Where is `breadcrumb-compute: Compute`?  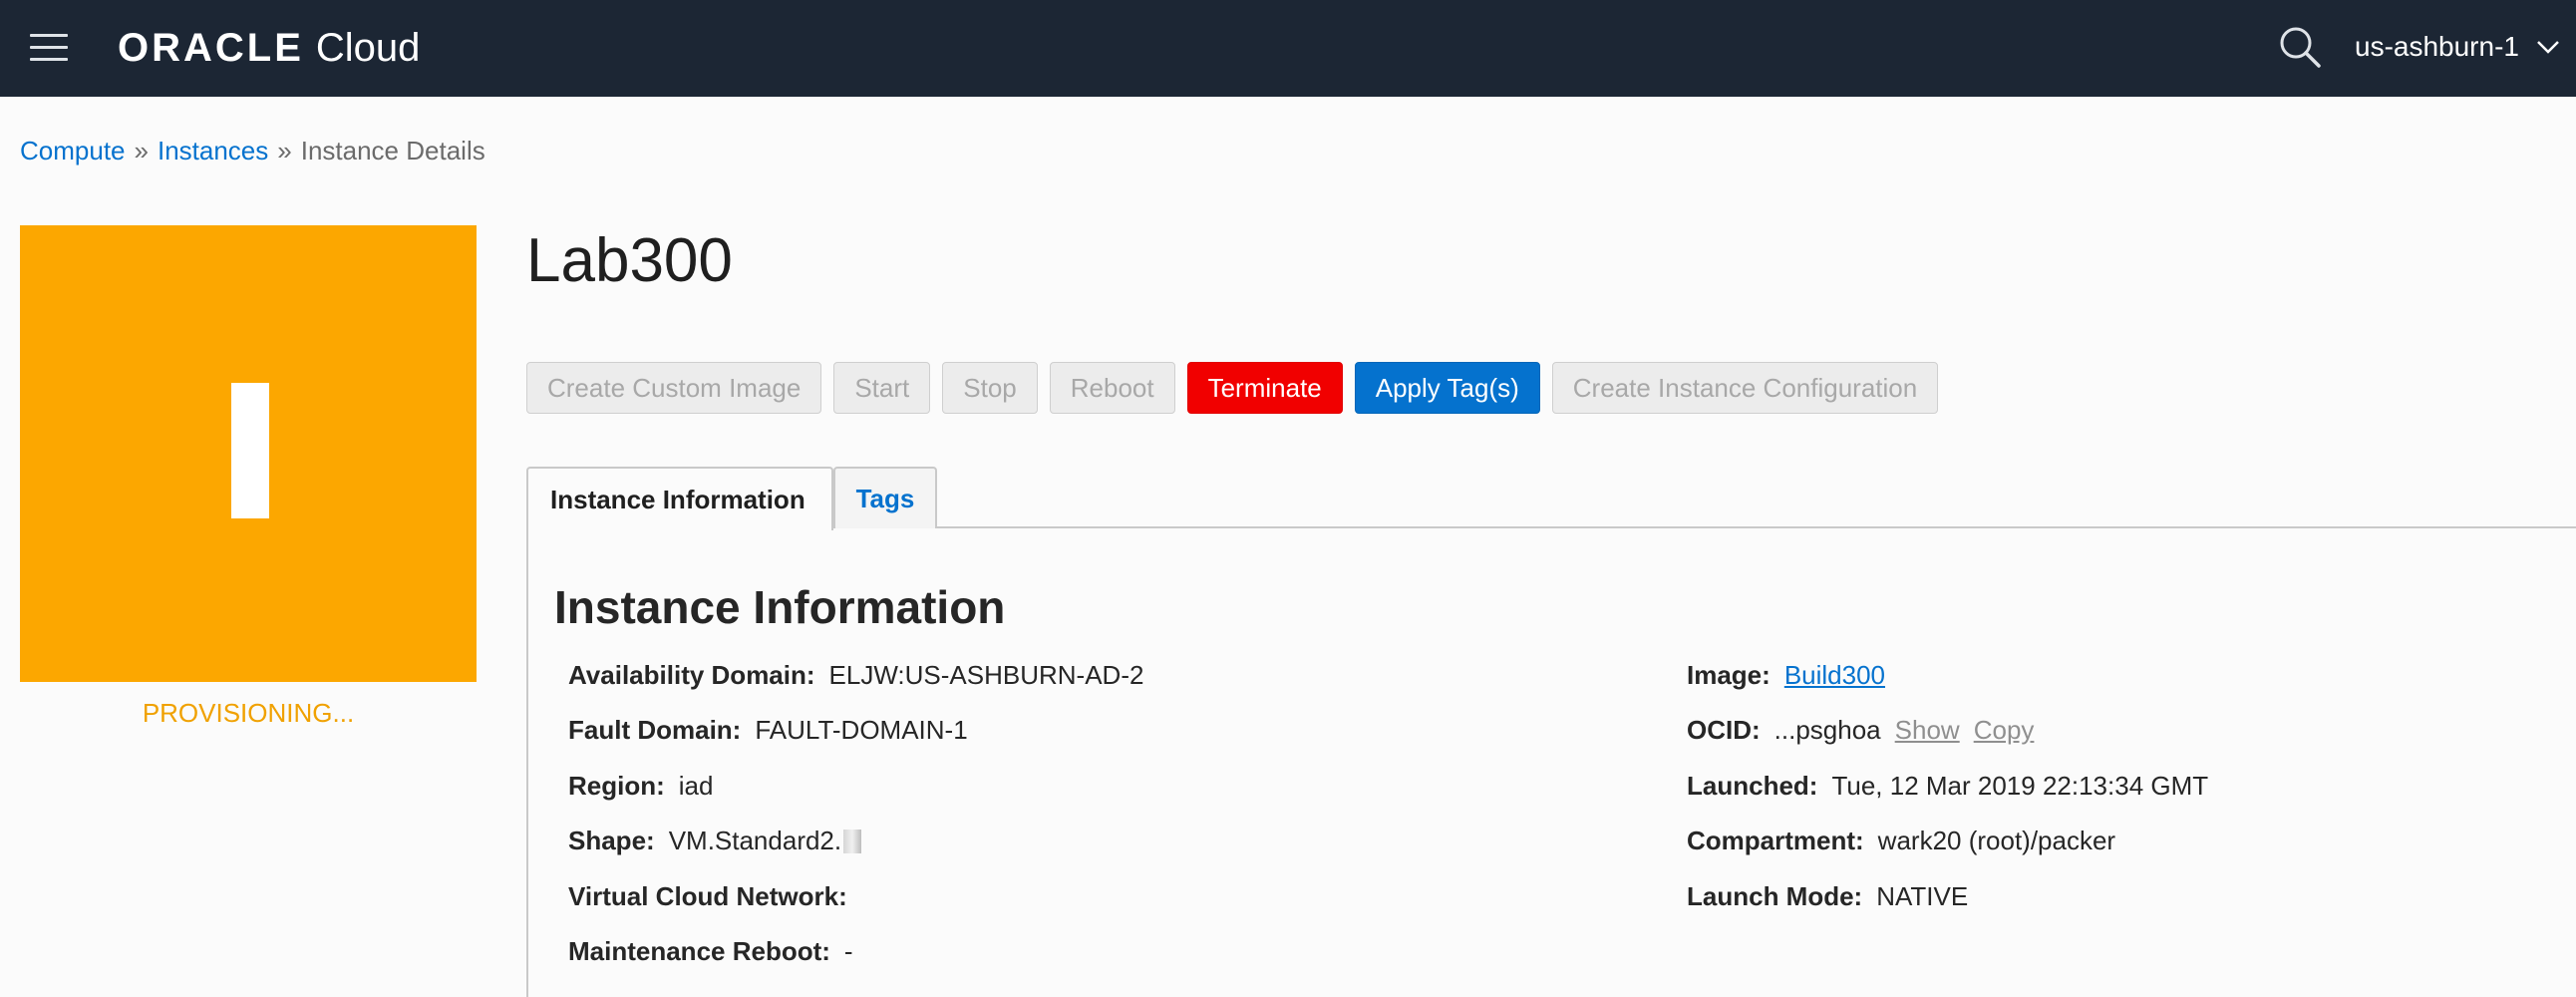 breadcrumb-compute: Compute is located at coordinates (73, 151).